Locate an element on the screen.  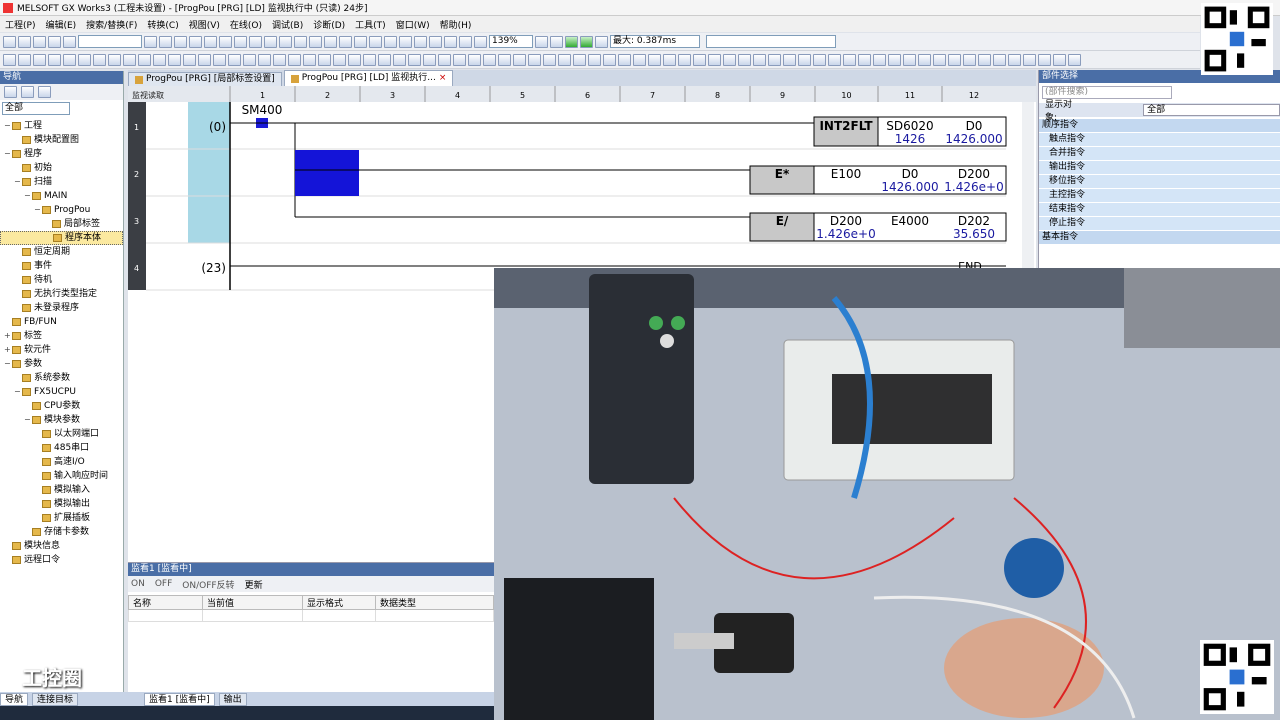
tree-item: 事件 is located at coordinates (61, 266).